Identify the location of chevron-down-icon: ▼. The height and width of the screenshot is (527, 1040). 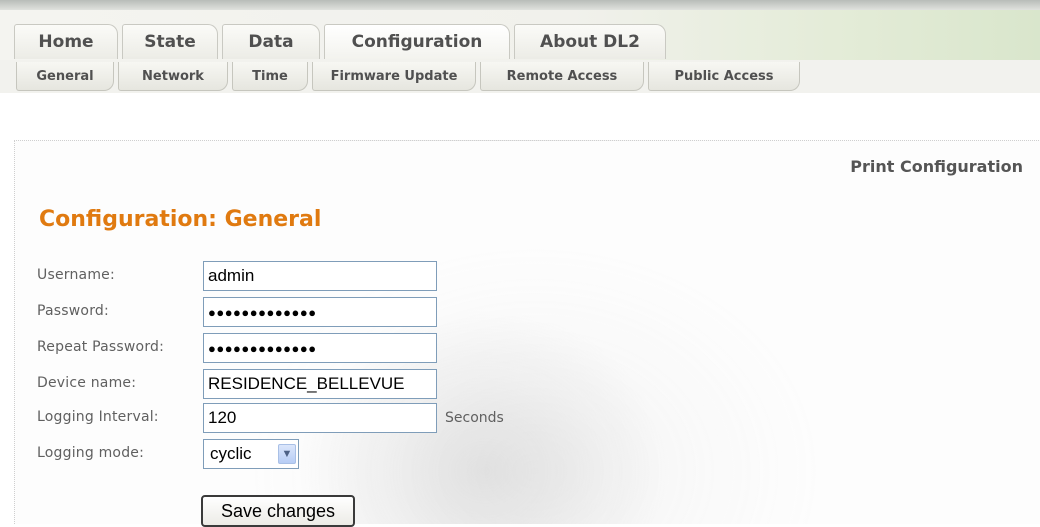
(287, 454).